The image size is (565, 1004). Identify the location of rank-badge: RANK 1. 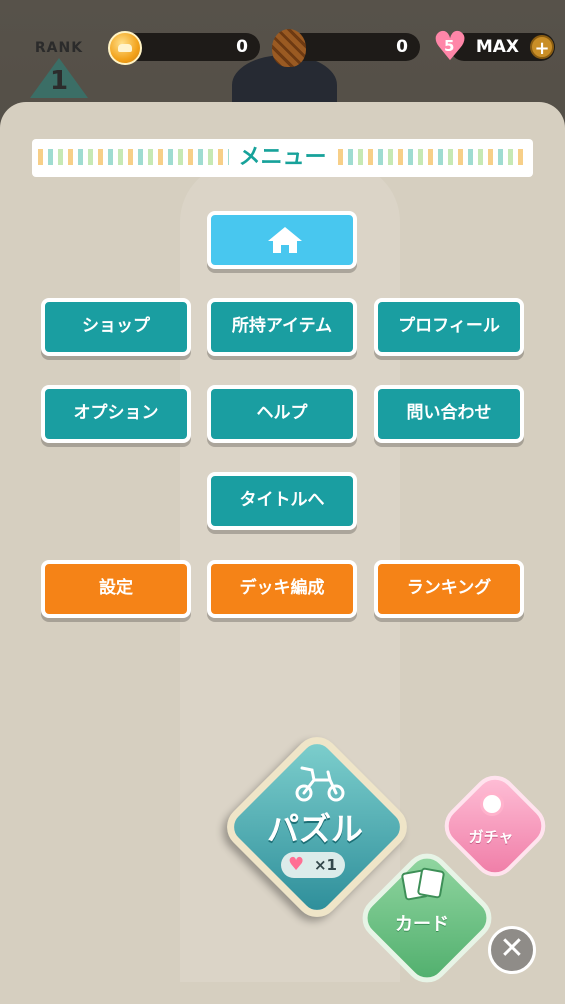
(59, 71).